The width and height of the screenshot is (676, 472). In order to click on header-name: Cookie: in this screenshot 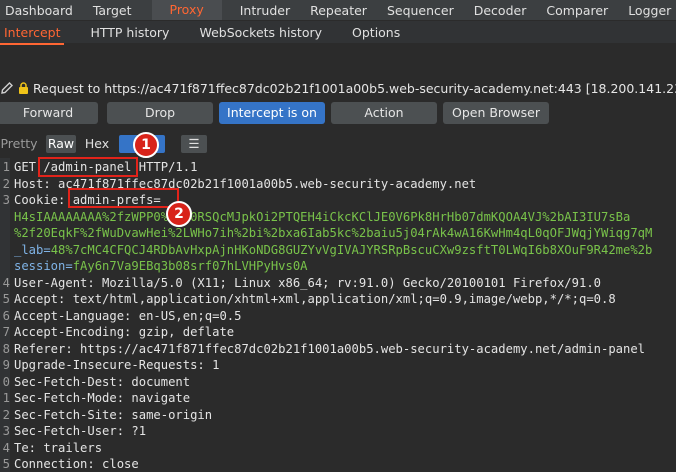, I will do `click(43, 200)`.